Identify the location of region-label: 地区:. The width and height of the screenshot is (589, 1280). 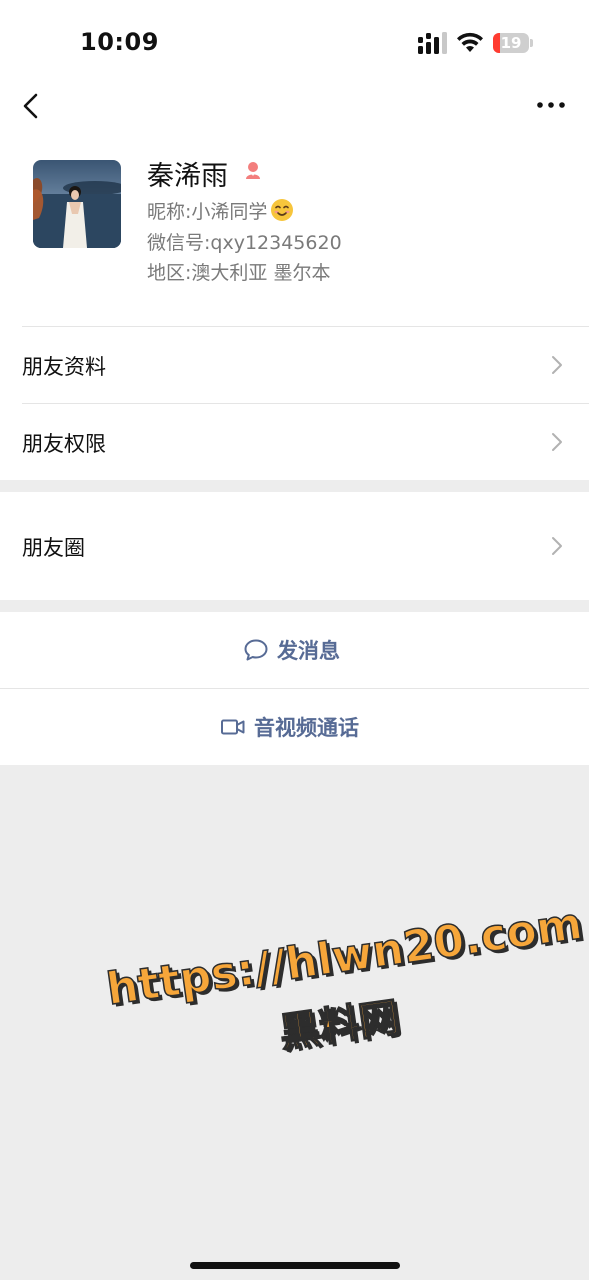
(169, 273).